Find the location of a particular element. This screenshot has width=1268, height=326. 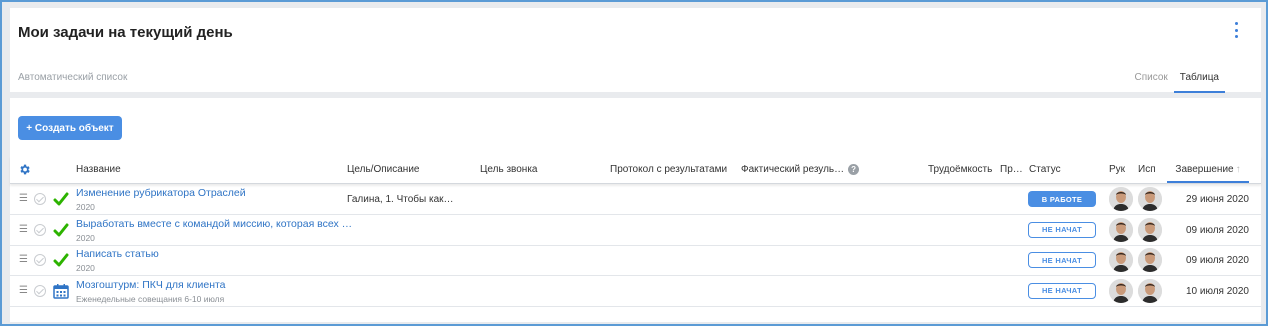

task-name-link: Изменение рубрикатора Отраслей is located at coordinates (161, 193).